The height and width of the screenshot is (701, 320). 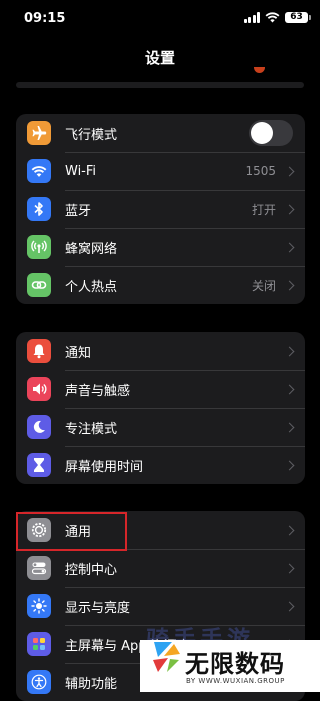 What do you see at coordinates (39, 285) in the screenshot?
I see `hotspot-chain-icon` at bounding box center [39, 285].